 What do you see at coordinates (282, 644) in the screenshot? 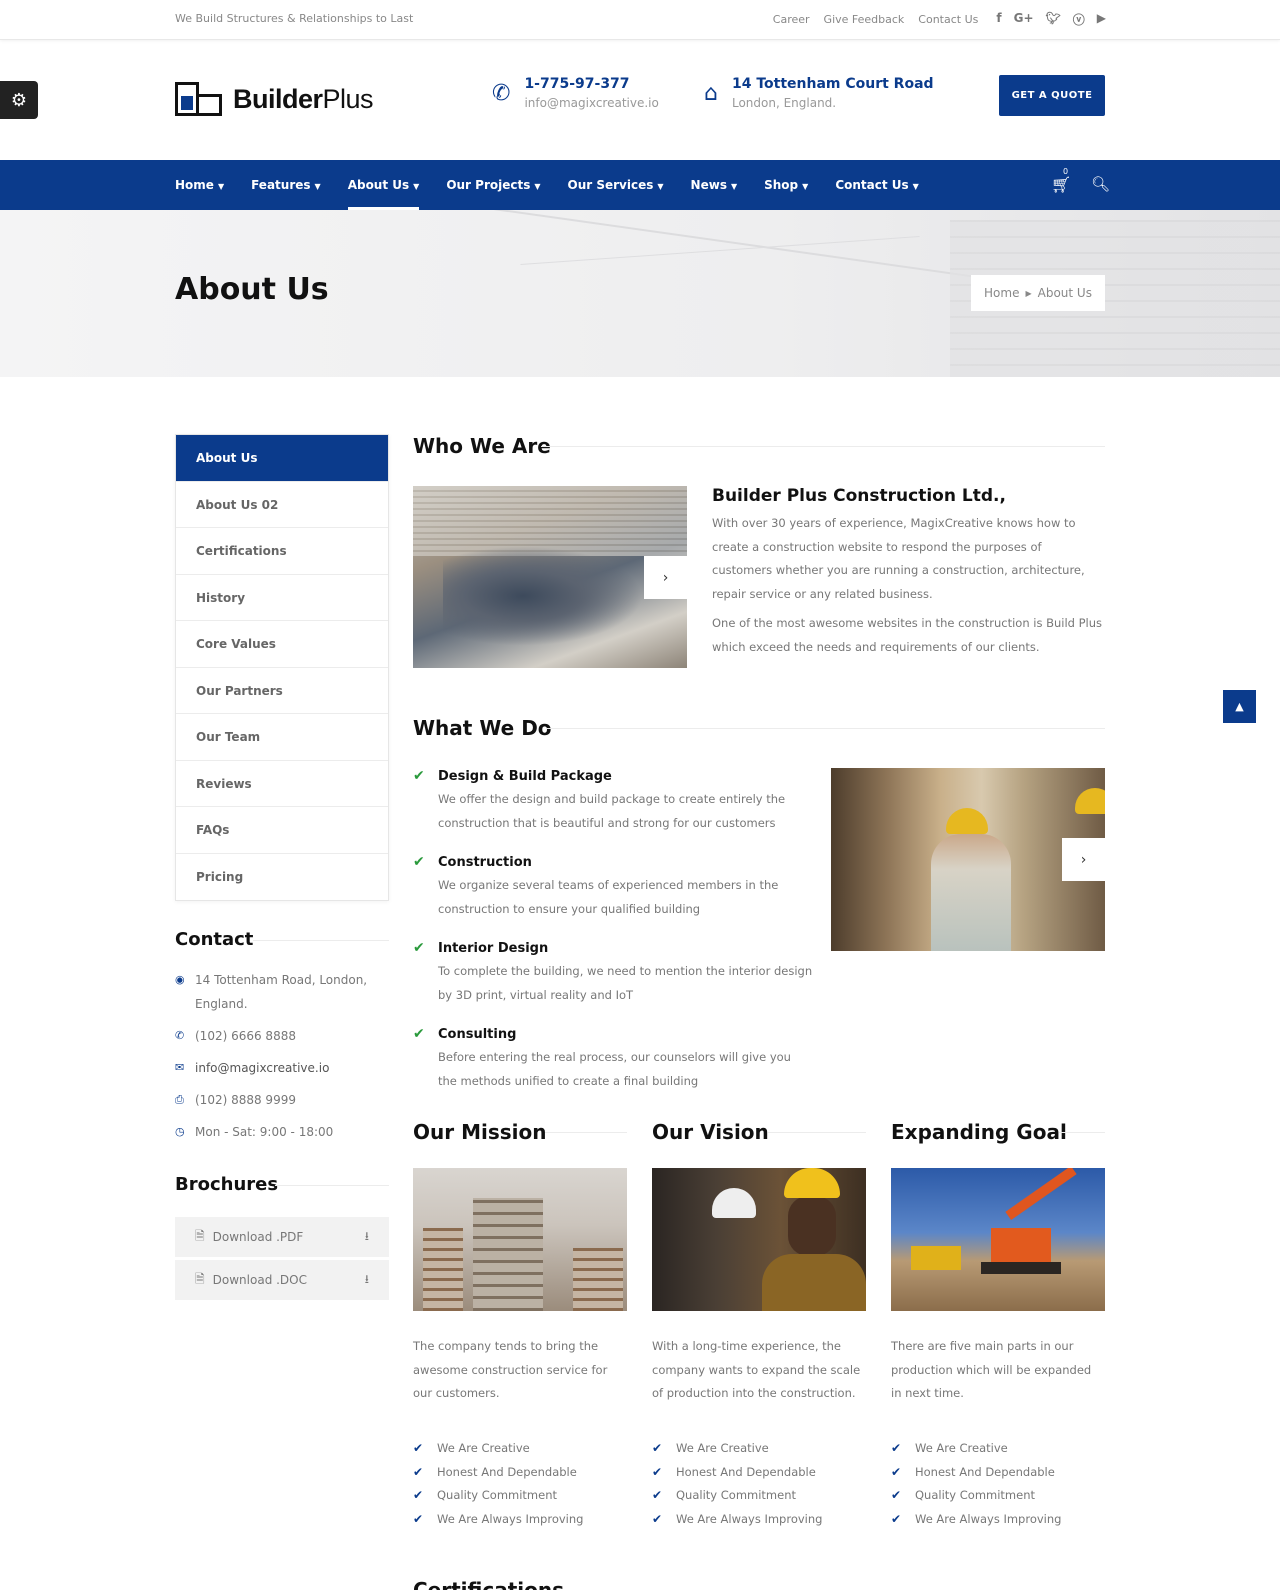
I see `sidebar-item-core-values: Core Values` at bounding box center [282, 644].